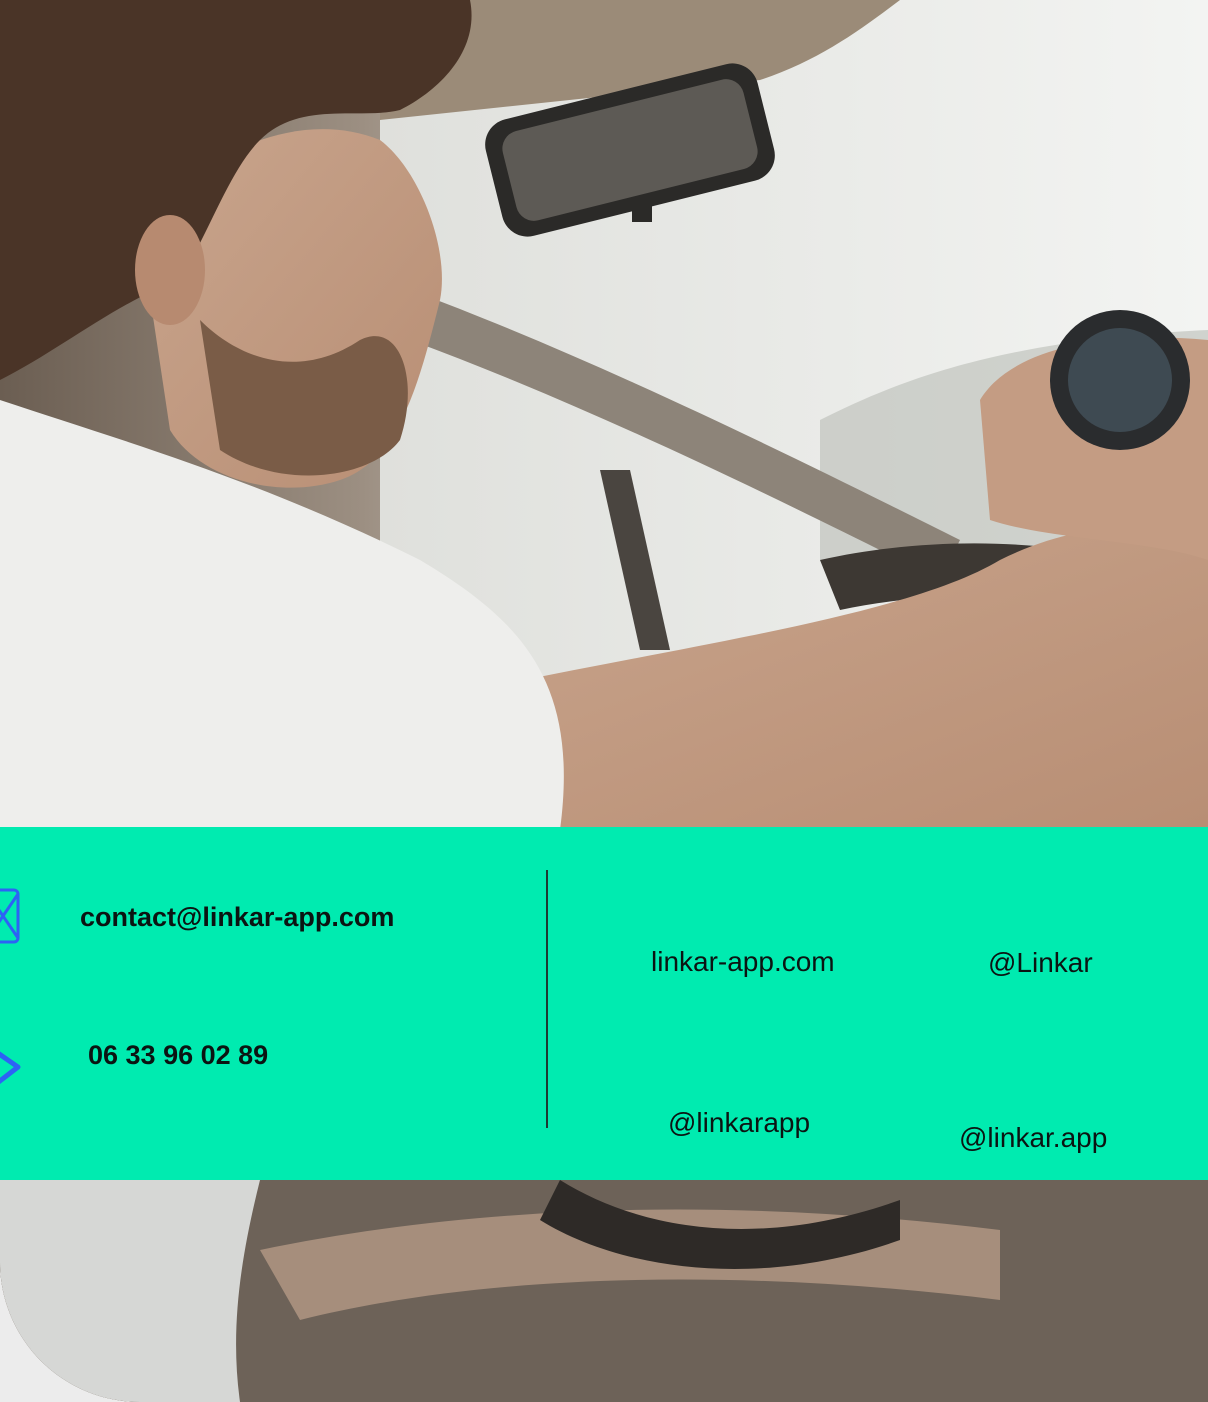  Describe the element at coordinates (237, 917) in the screenshot. I see `email-link: contact@linkar-app.com` at that location.